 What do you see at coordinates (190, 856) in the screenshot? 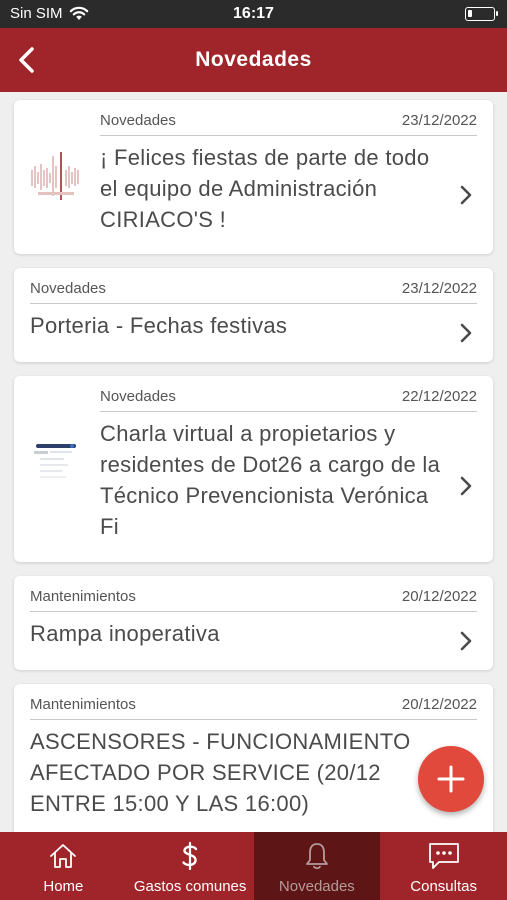
I see `dollar-icon` at bounding box center [190, 856].